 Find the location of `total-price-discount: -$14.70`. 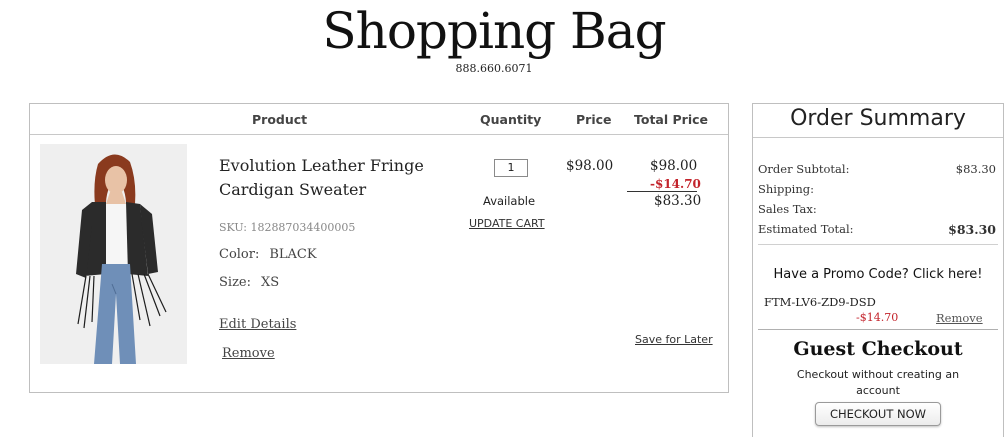

total-price-discount: -$14.70 is located at coordinates (675, 184).